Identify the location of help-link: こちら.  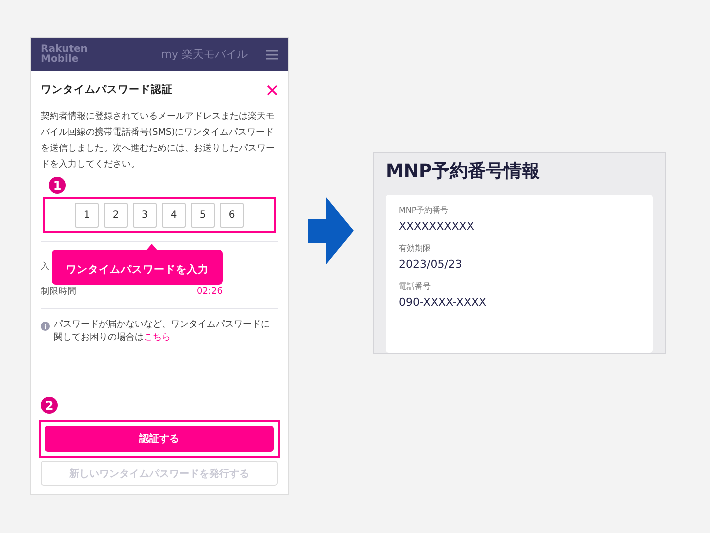
(157, 338).